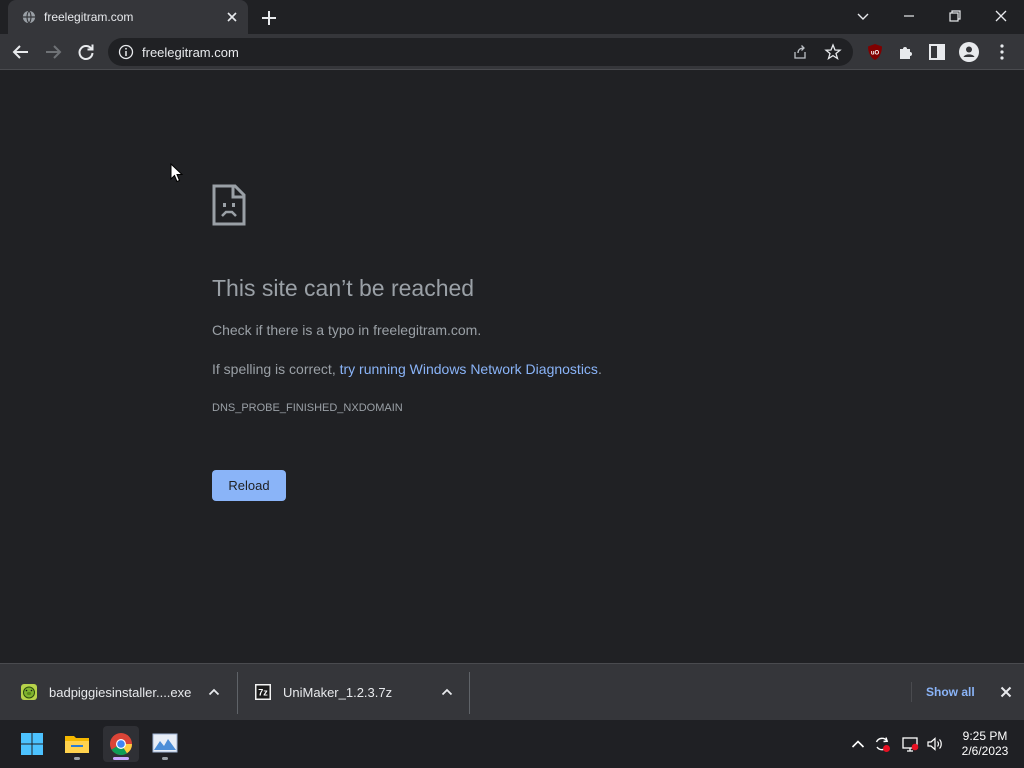  I want to click on bookmark-star-icon, so click(833, 52).